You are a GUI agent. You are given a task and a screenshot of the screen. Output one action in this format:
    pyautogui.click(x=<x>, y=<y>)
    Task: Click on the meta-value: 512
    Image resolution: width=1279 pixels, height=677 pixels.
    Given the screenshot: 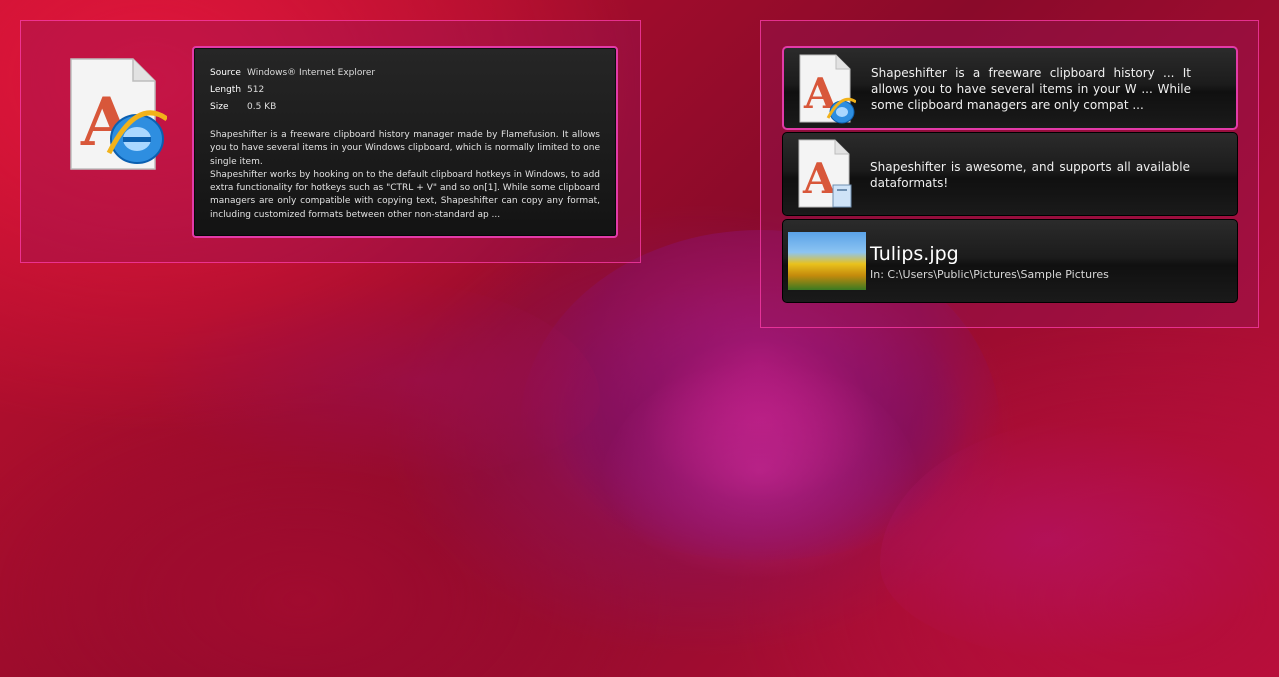 What is the action you would take?
    pyautogui.click(x=256, y=90)
    